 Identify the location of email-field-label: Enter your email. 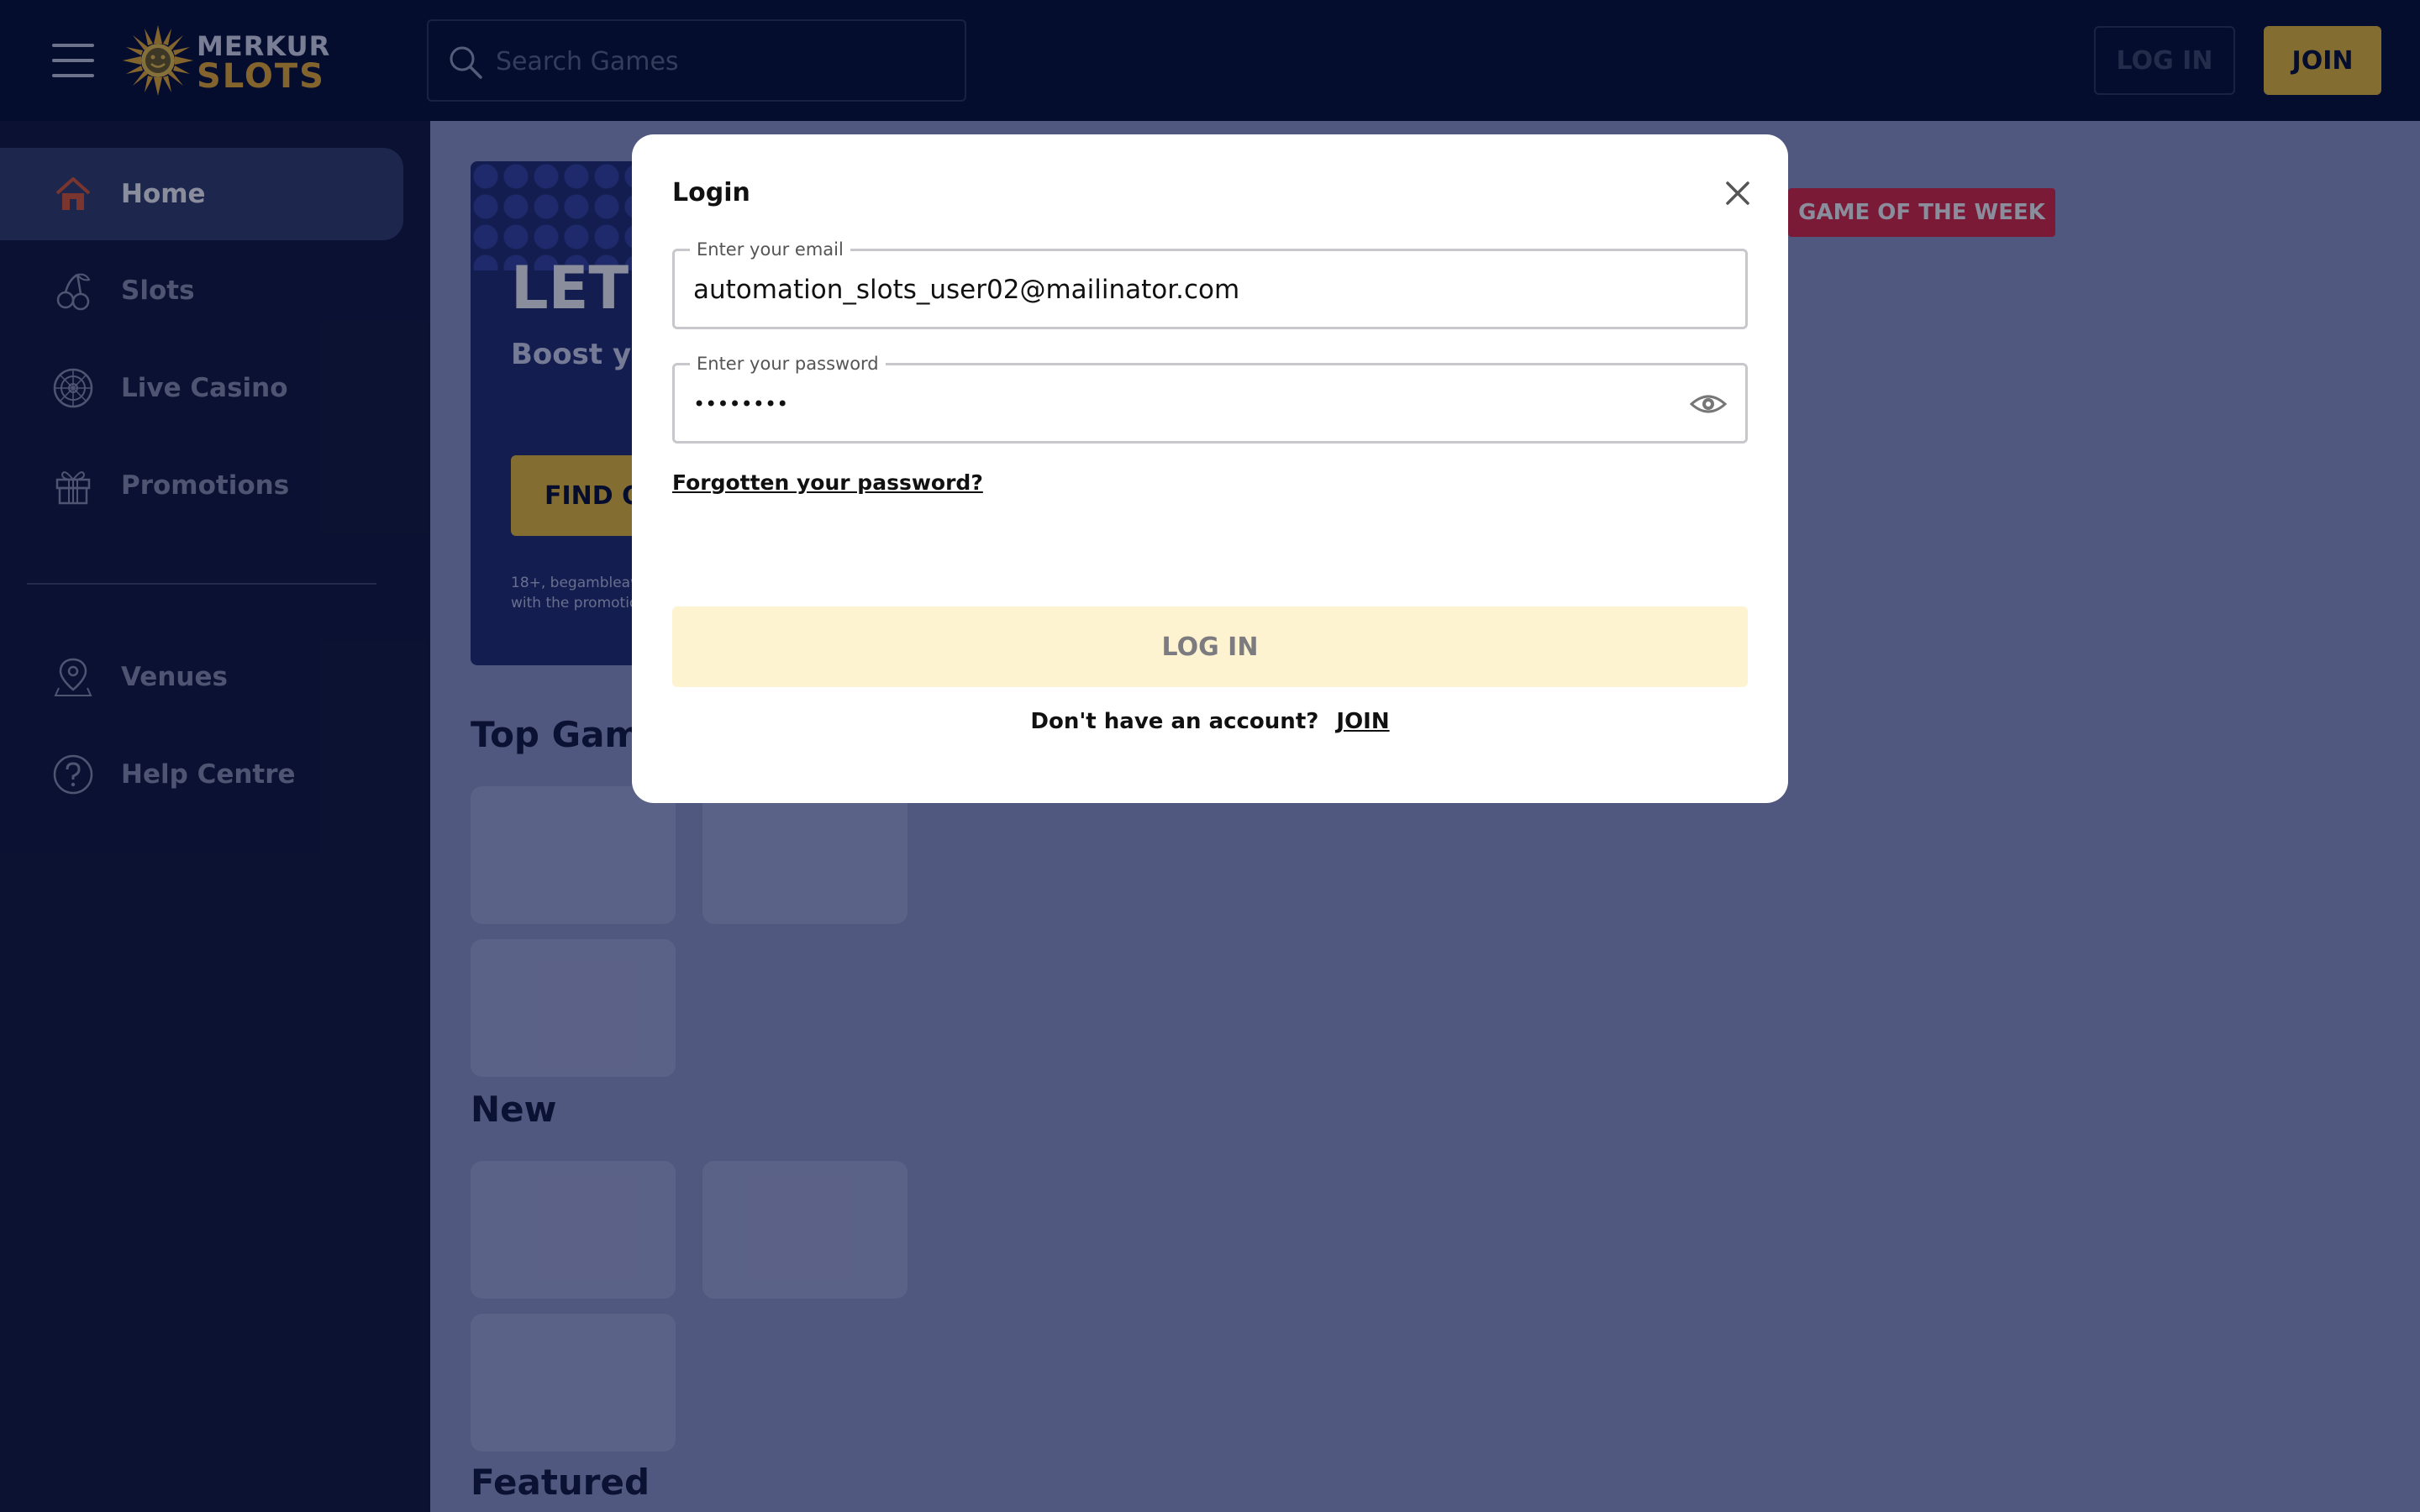
(770, 249).